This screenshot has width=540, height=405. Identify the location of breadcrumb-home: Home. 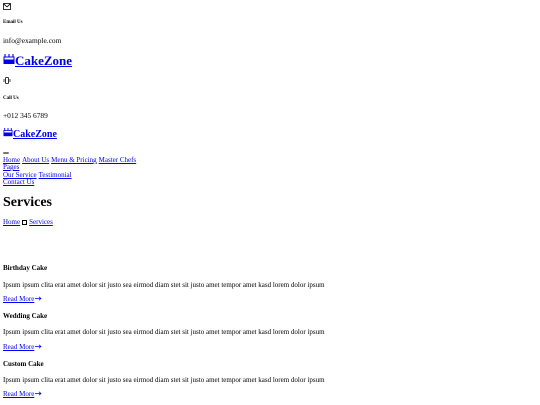
(11, 222).